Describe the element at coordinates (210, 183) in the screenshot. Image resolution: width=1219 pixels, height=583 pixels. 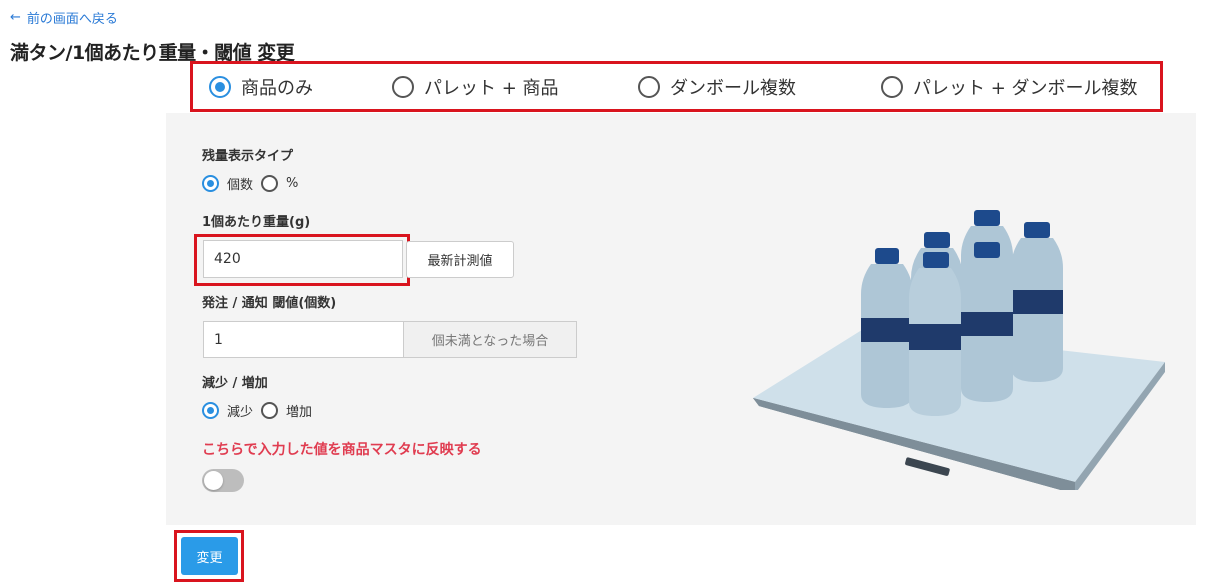
I see `display-type-count-radio` at that location.